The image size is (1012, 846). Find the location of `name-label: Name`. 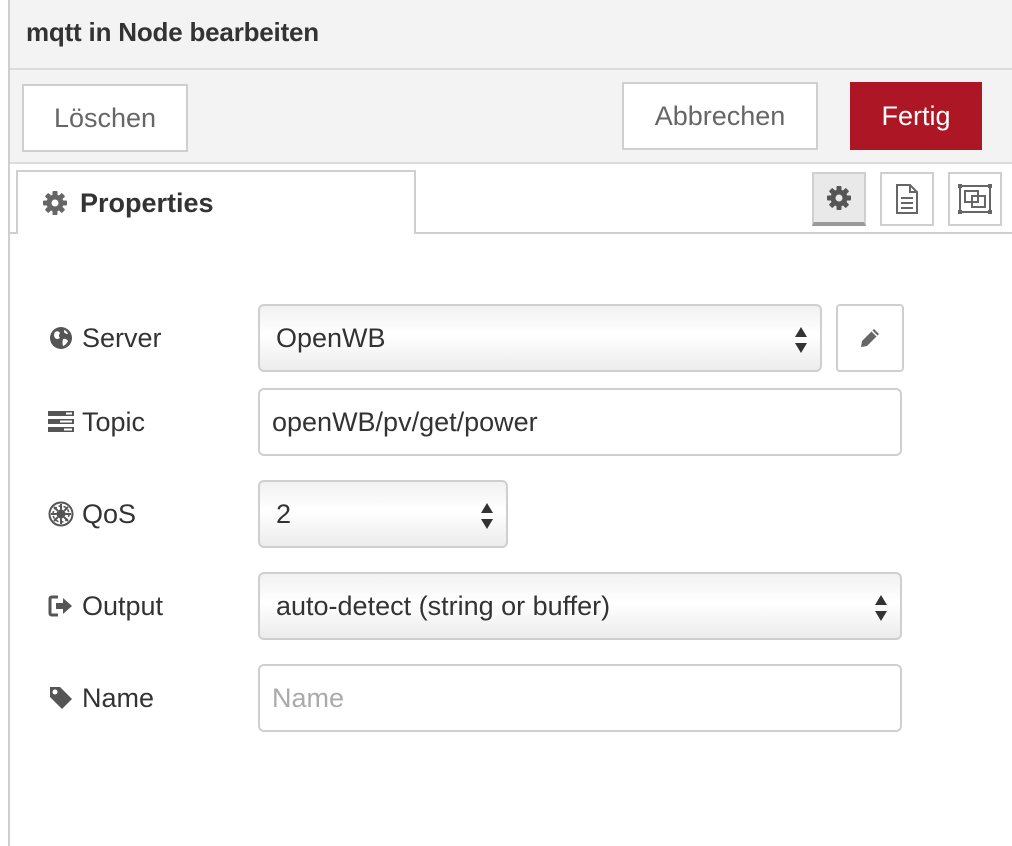

name-label: Name is located at coordinates (101, 698).